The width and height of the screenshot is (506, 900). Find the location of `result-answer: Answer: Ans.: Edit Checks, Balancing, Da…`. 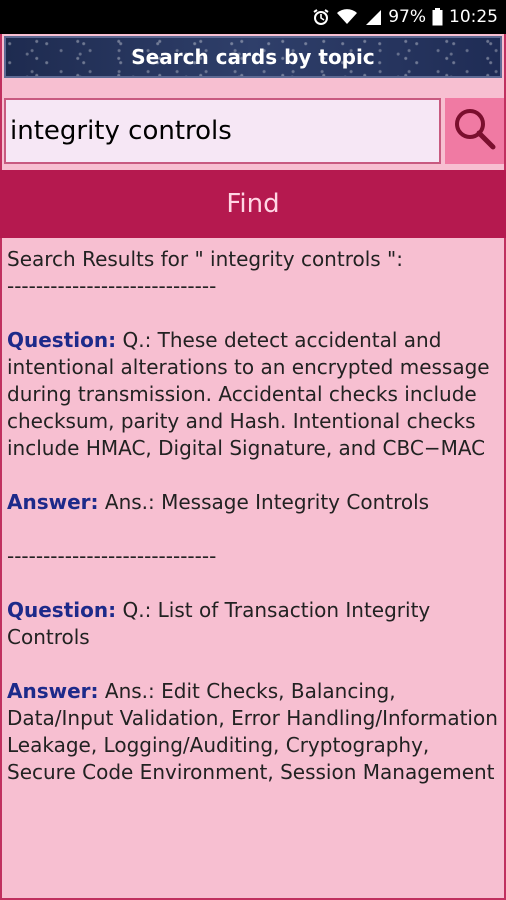

result-answer: Answer: Ans.: Edit Checks, Balancing, Da… is located at coordinates (253, 732).